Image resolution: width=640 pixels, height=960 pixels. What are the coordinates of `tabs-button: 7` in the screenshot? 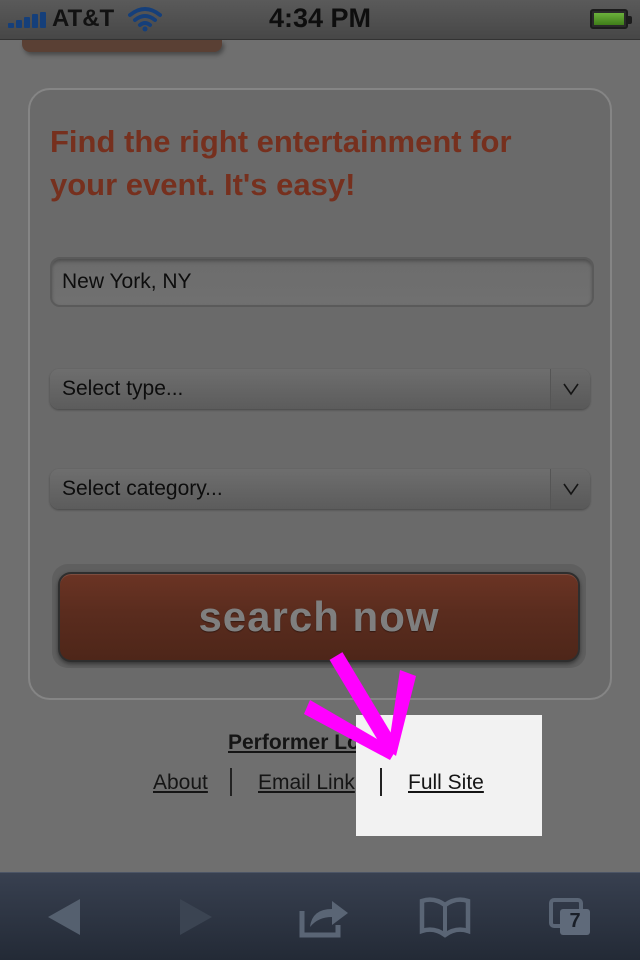 It's located at (570, 917).